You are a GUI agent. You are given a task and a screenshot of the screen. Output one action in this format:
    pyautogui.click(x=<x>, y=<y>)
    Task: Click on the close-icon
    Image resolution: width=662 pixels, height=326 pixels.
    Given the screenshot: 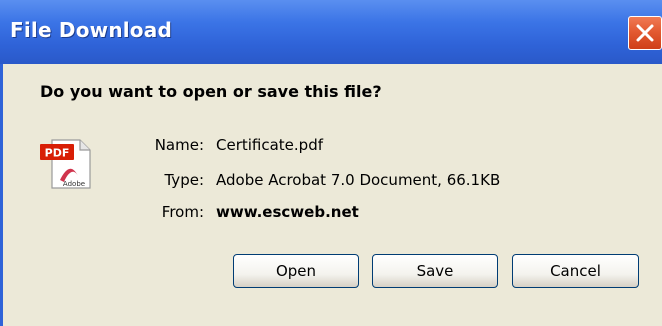 What is the action you would take?
    pyautogui.click(x=645, y=33)
    